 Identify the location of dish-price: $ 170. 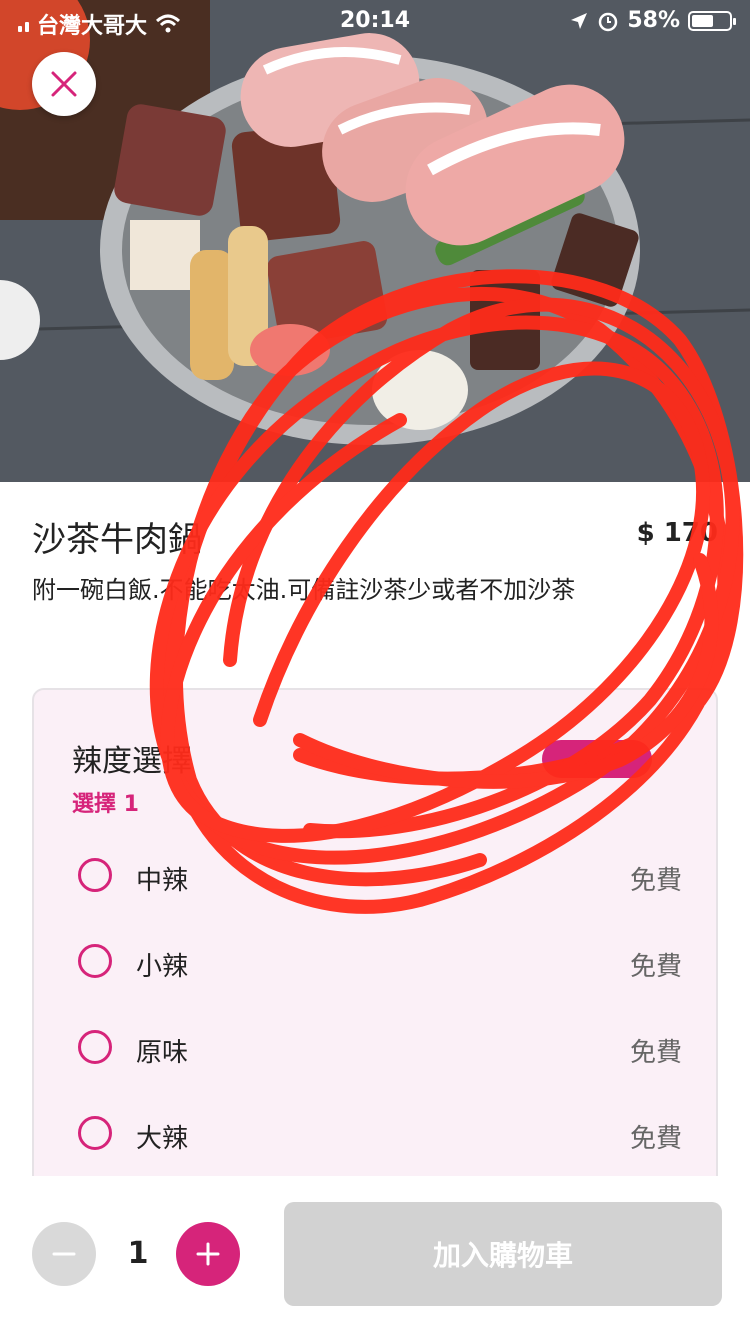
(677, 533).